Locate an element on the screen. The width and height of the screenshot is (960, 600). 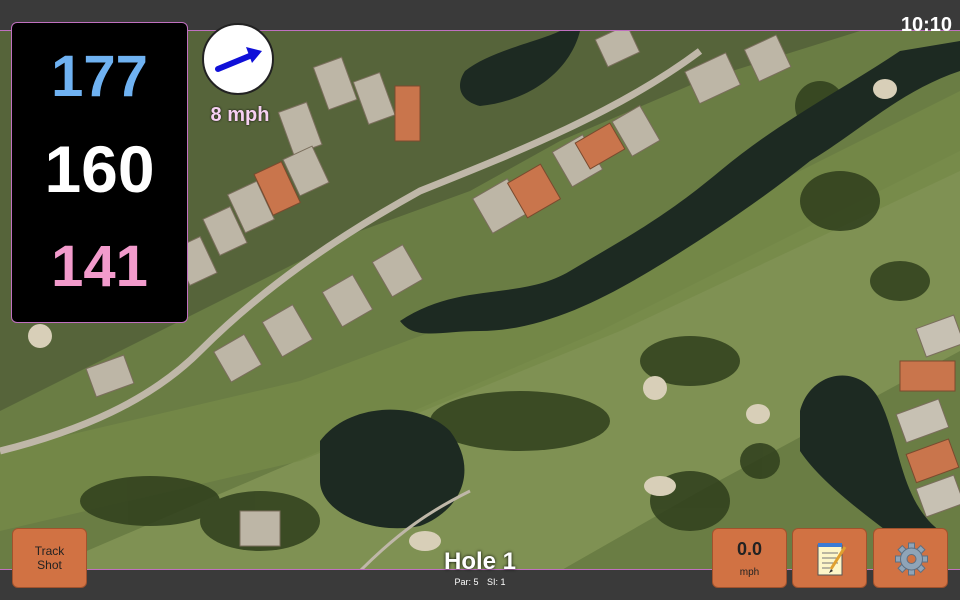
speed-value: 0.0 is located at coordinates (749, 549).